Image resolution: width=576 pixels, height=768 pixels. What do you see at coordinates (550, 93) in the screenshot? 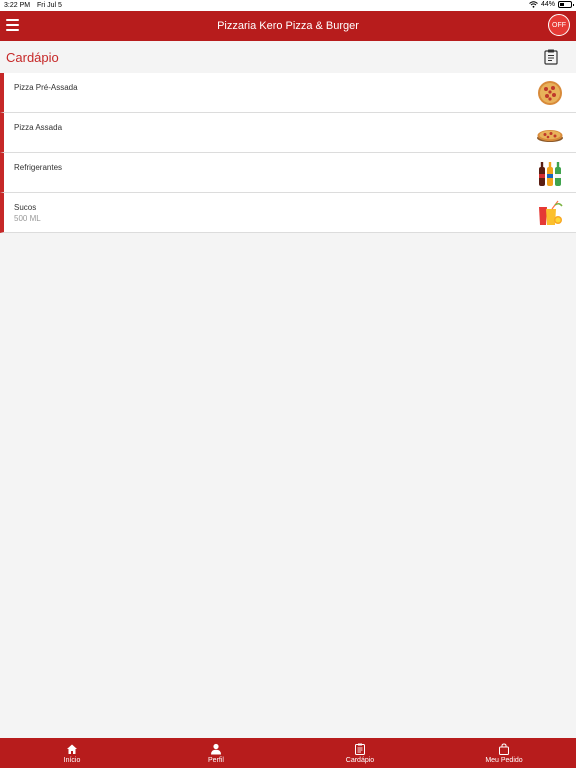
I see `pizza-top-icon` at bounding box center [550, 93].